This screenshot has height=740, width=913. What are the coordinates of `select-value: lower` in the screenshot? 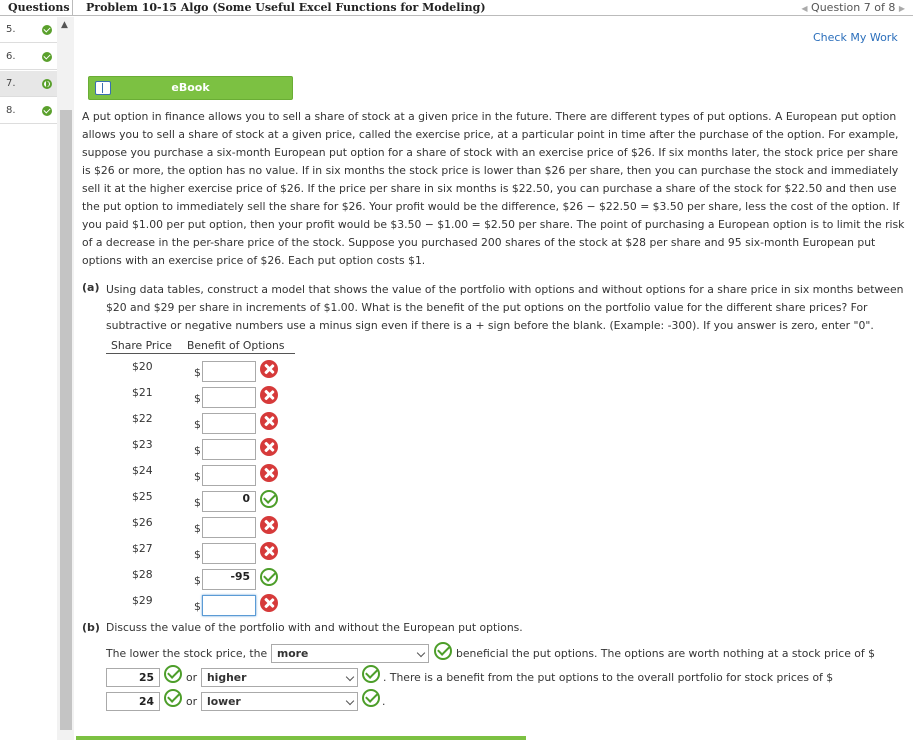 It's located at (224, 701).